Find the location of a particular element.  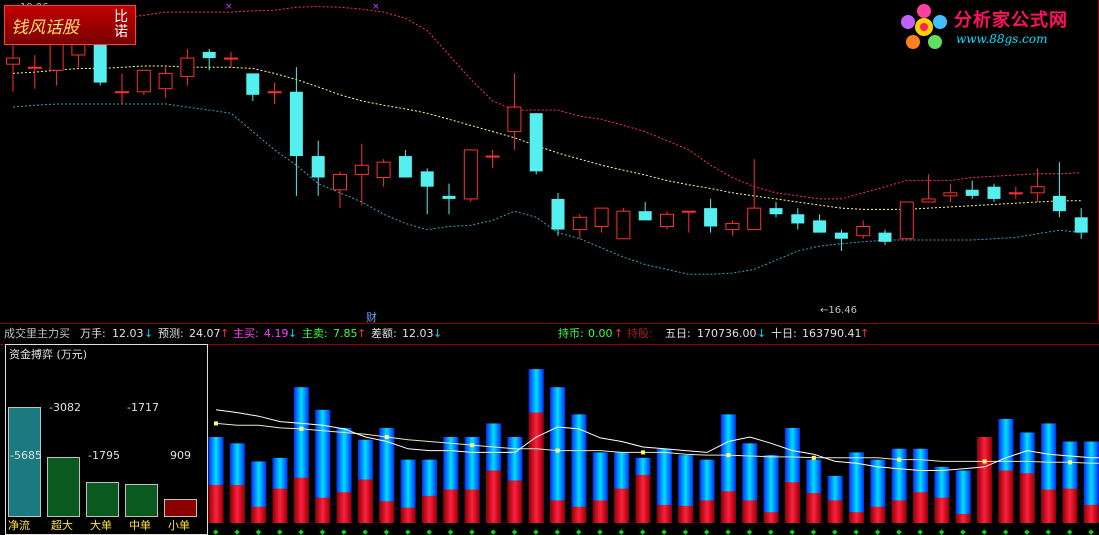

five-day-value: 170736.00 is located at coordinates (727, 333).